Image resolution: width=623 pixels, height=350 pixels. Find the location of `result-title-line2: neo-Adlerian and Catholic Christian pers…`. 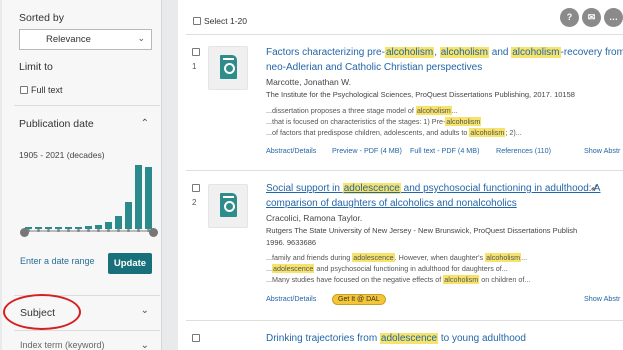

result-title-line2: neo-Adlerian and Catholic Christian pers… is located at coordinates (444, 67).